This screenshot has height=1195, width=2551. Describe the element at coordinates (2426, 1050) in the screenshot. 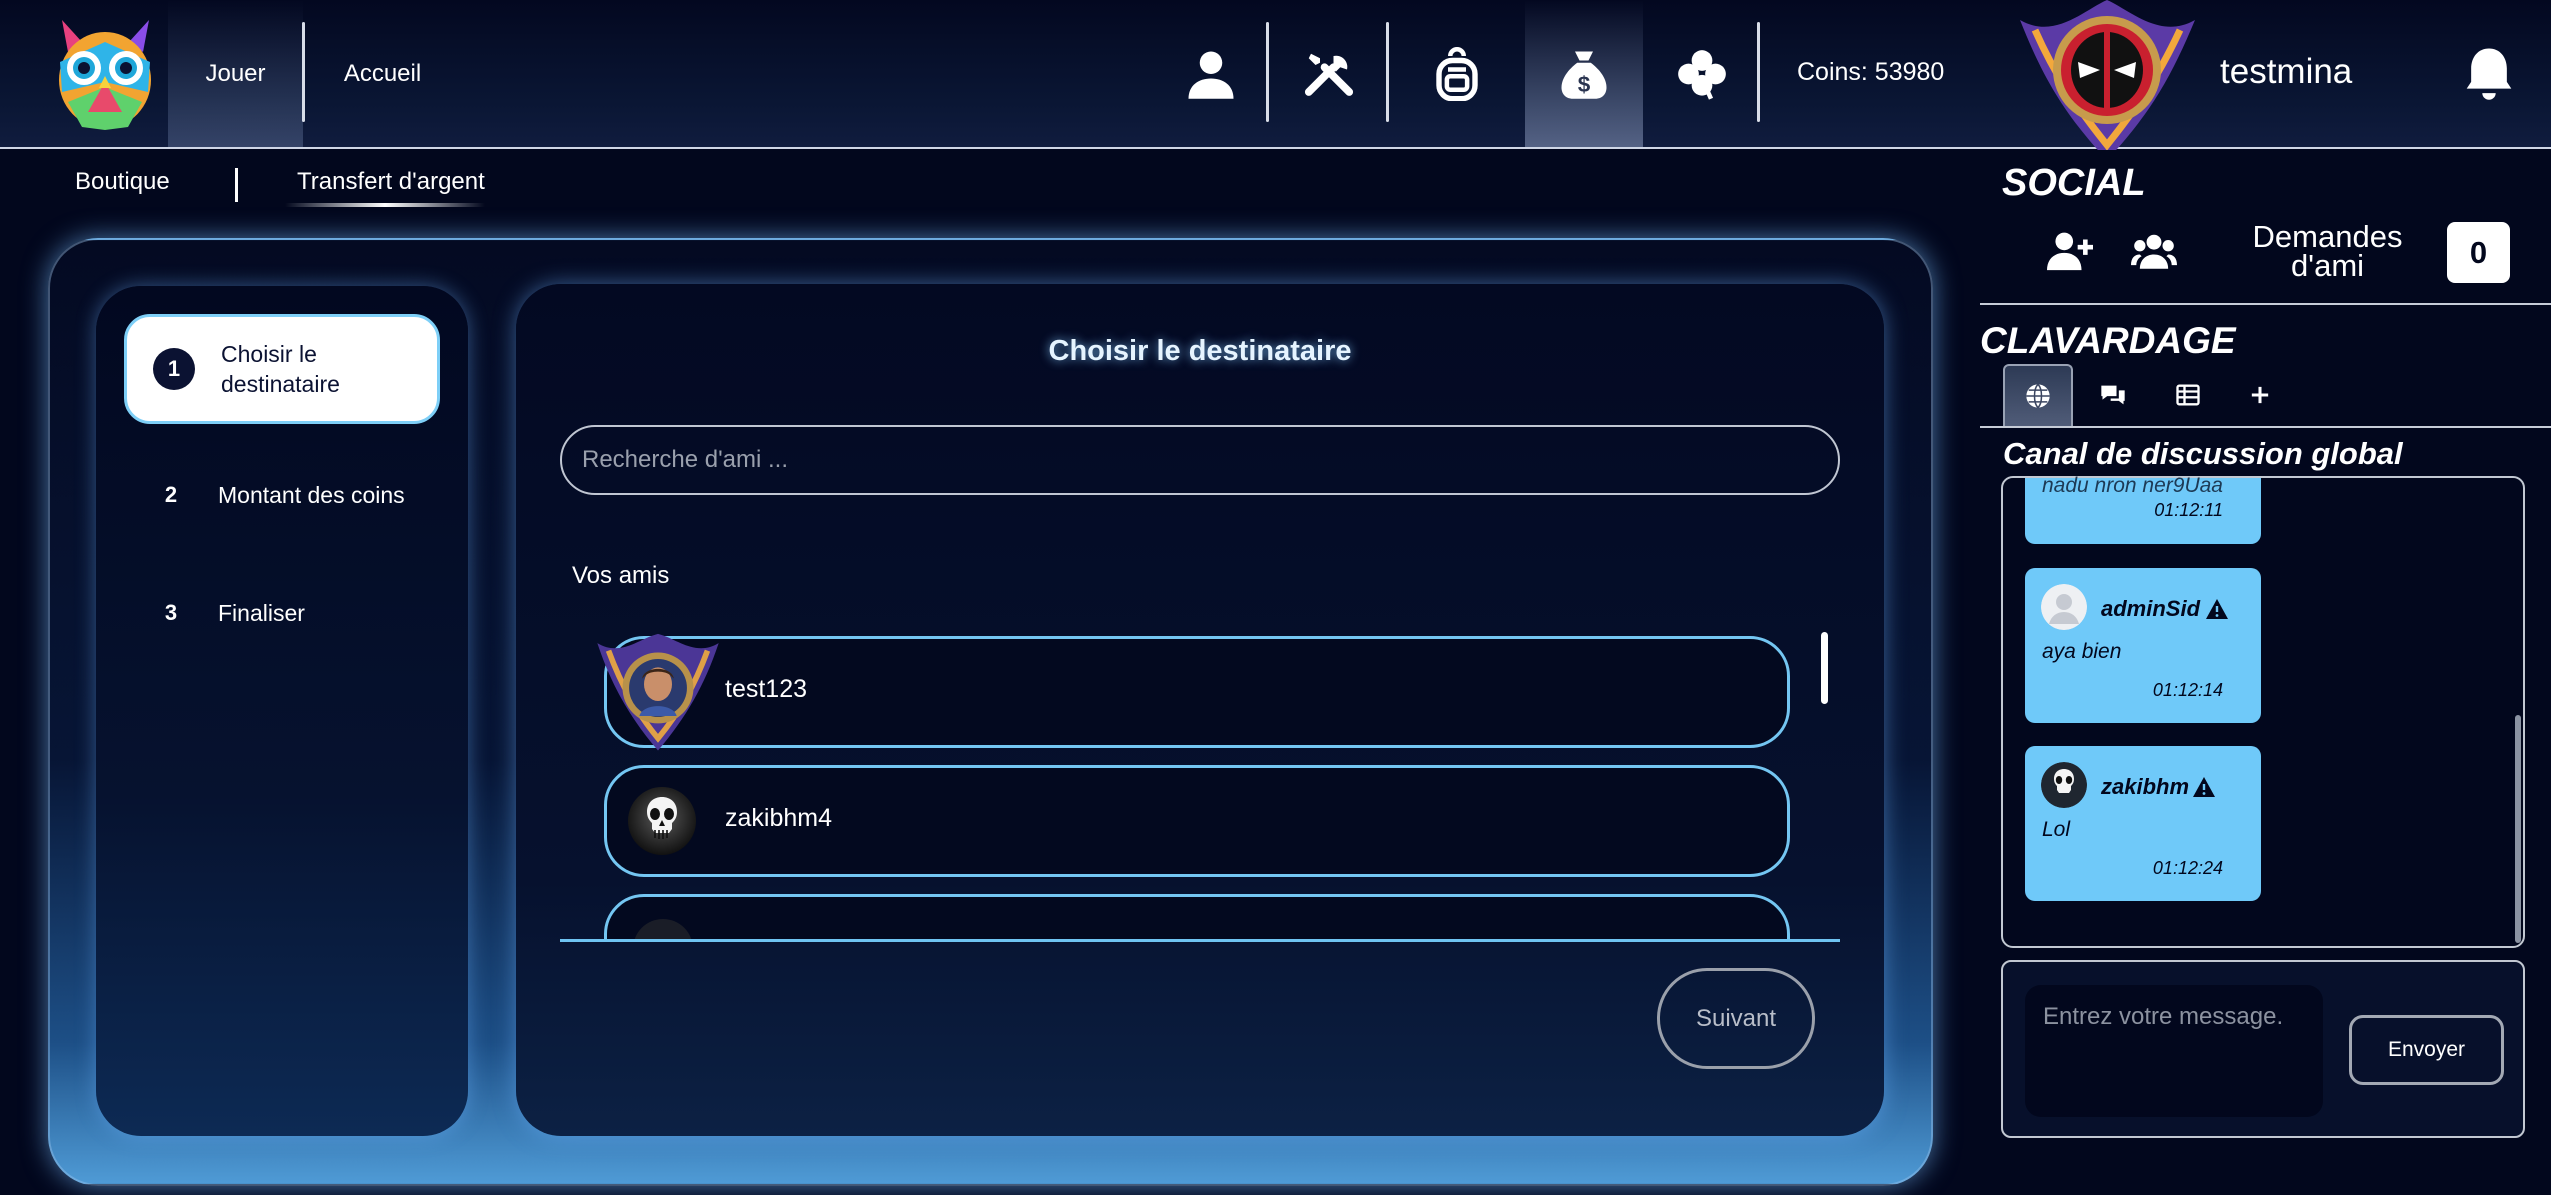

I see `send-button: Envoyer` at that location.